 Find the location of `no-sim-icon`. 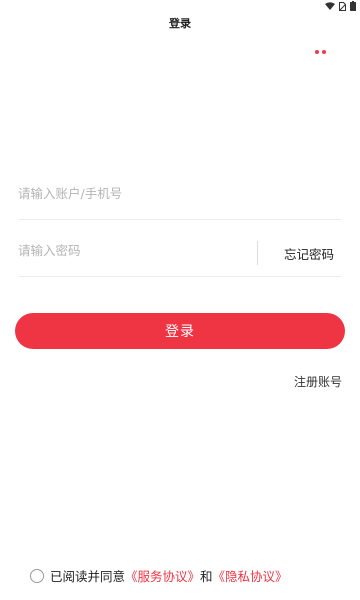

no-sim-icon is located at coordinates (342, 6).